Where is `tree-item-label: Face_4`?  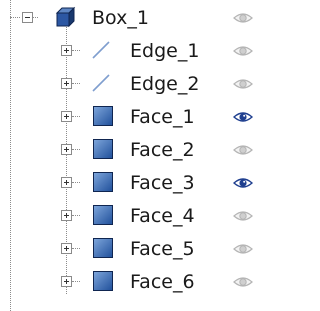 tree-item-label: Face_4 is located at coordinates (162, 216).